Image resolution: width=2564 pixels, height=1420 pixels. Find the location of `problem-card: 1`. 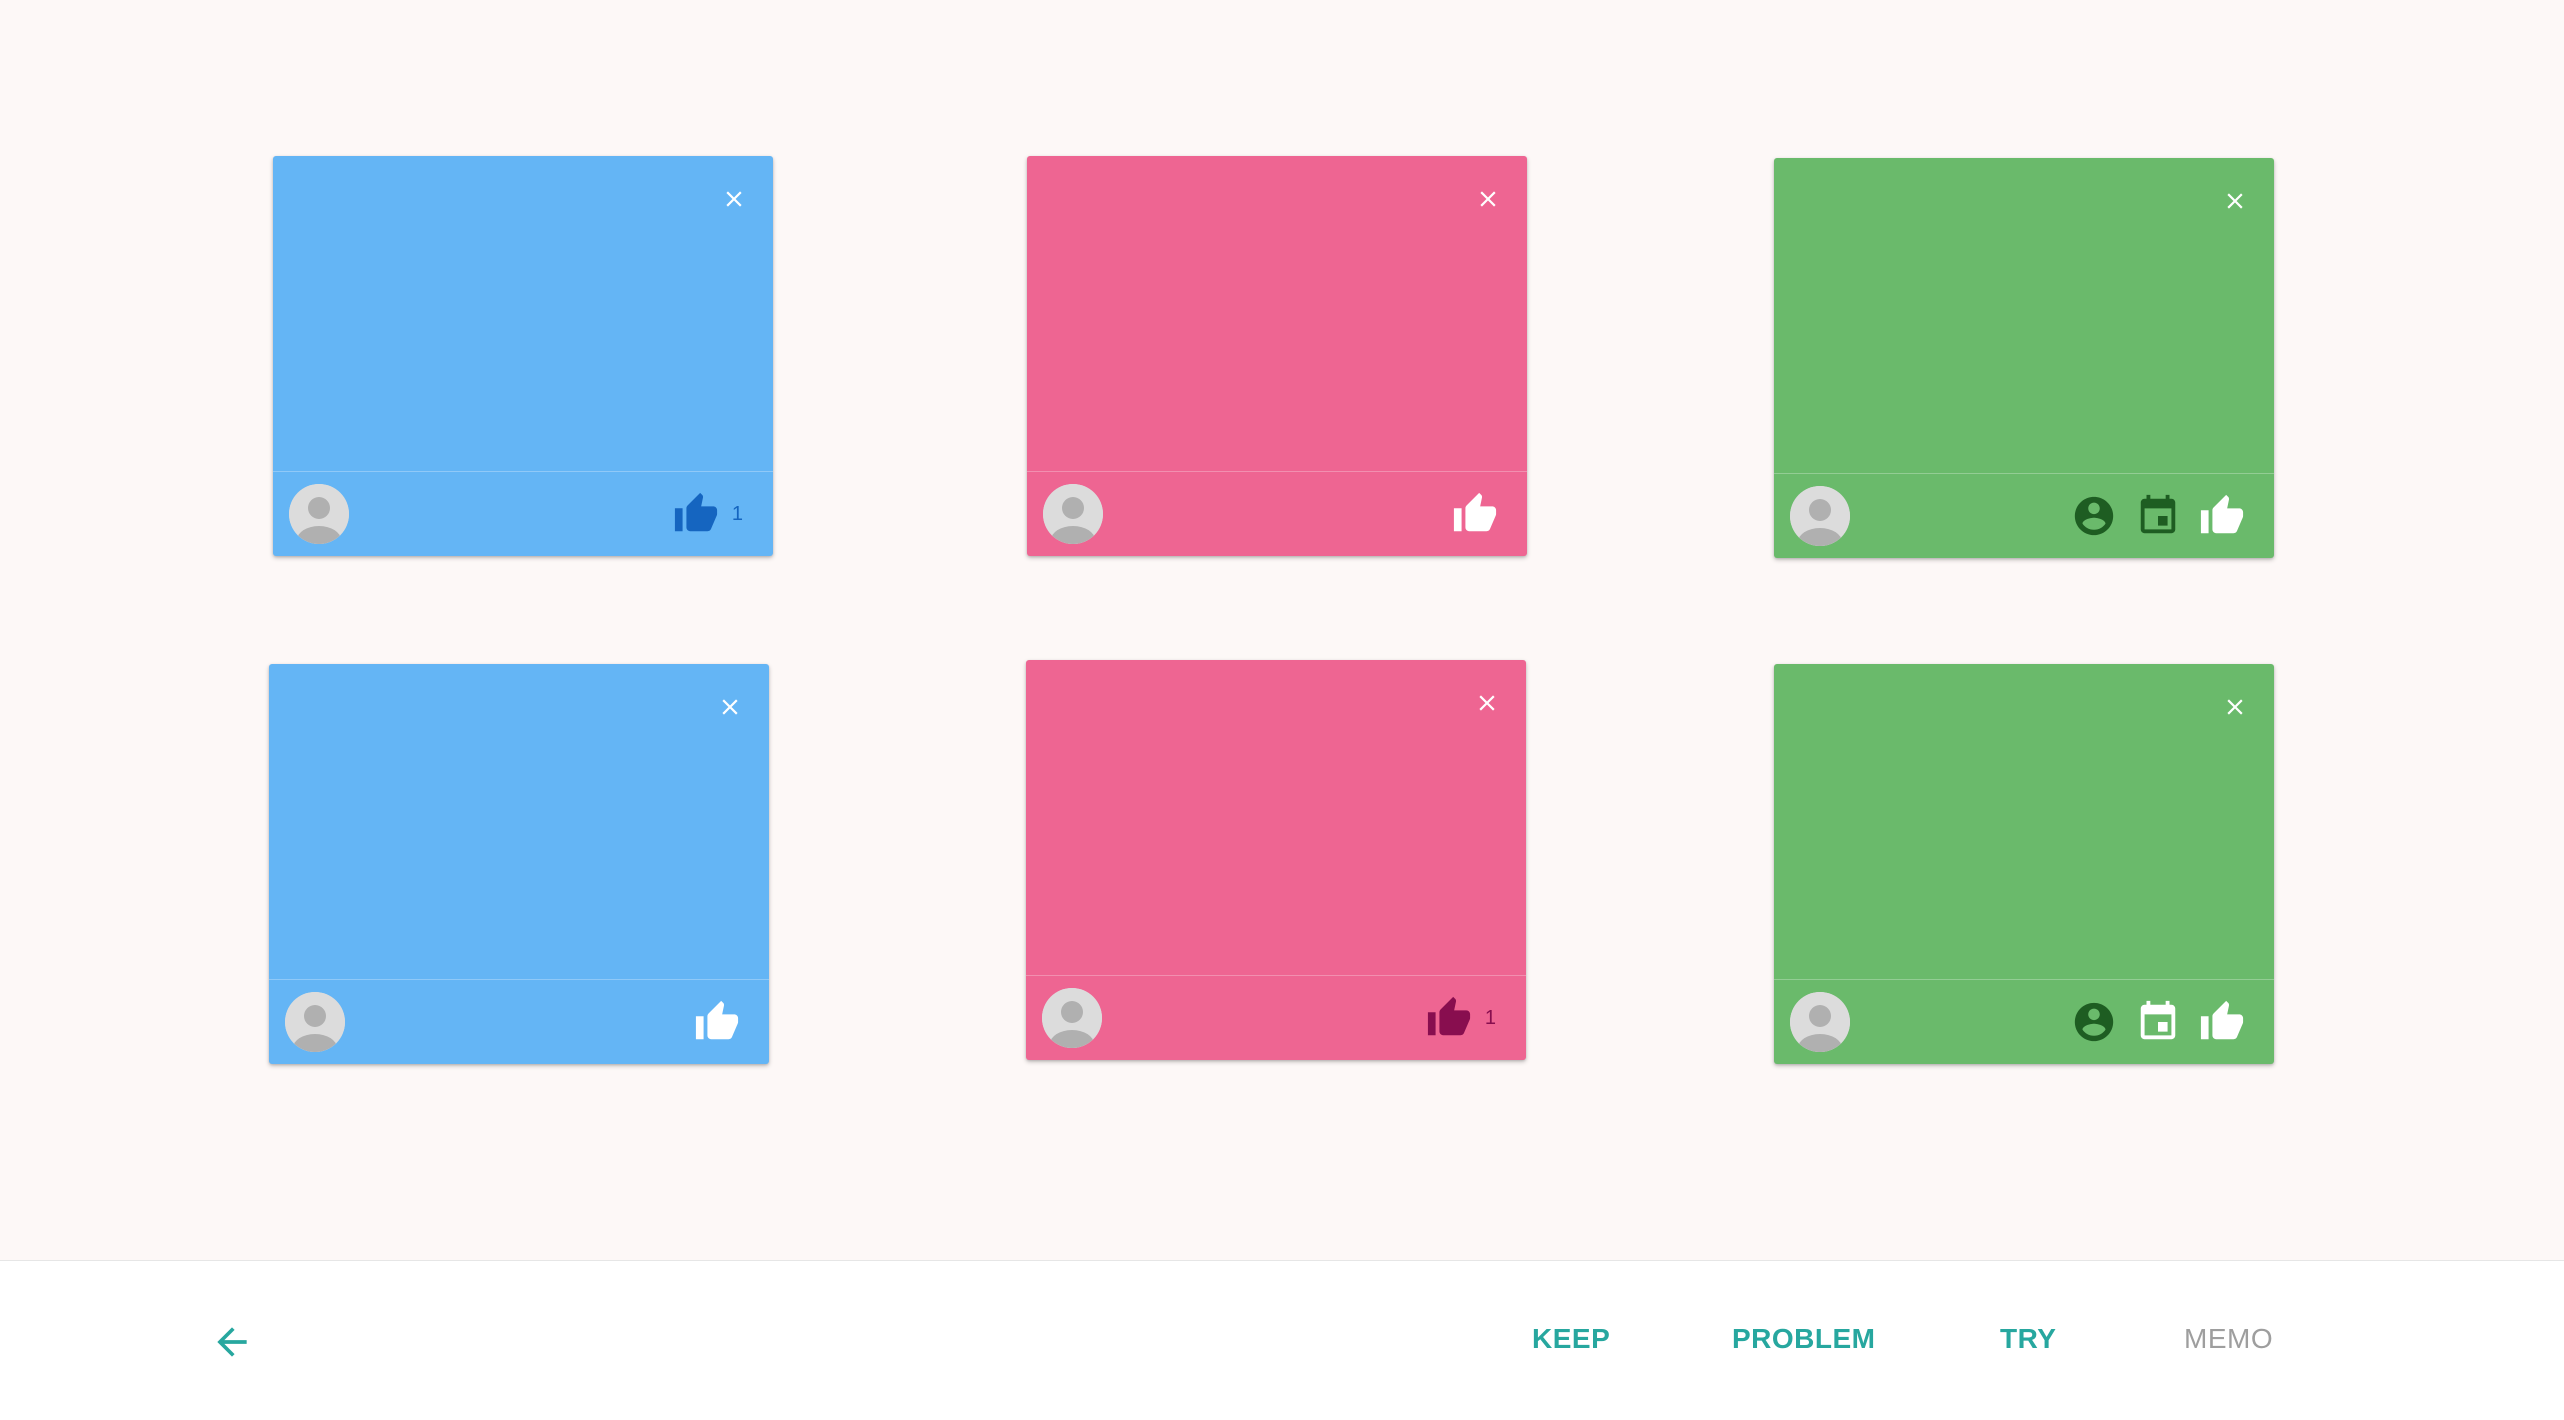

problem-card: 1 is located at coordinates (1276, 860).